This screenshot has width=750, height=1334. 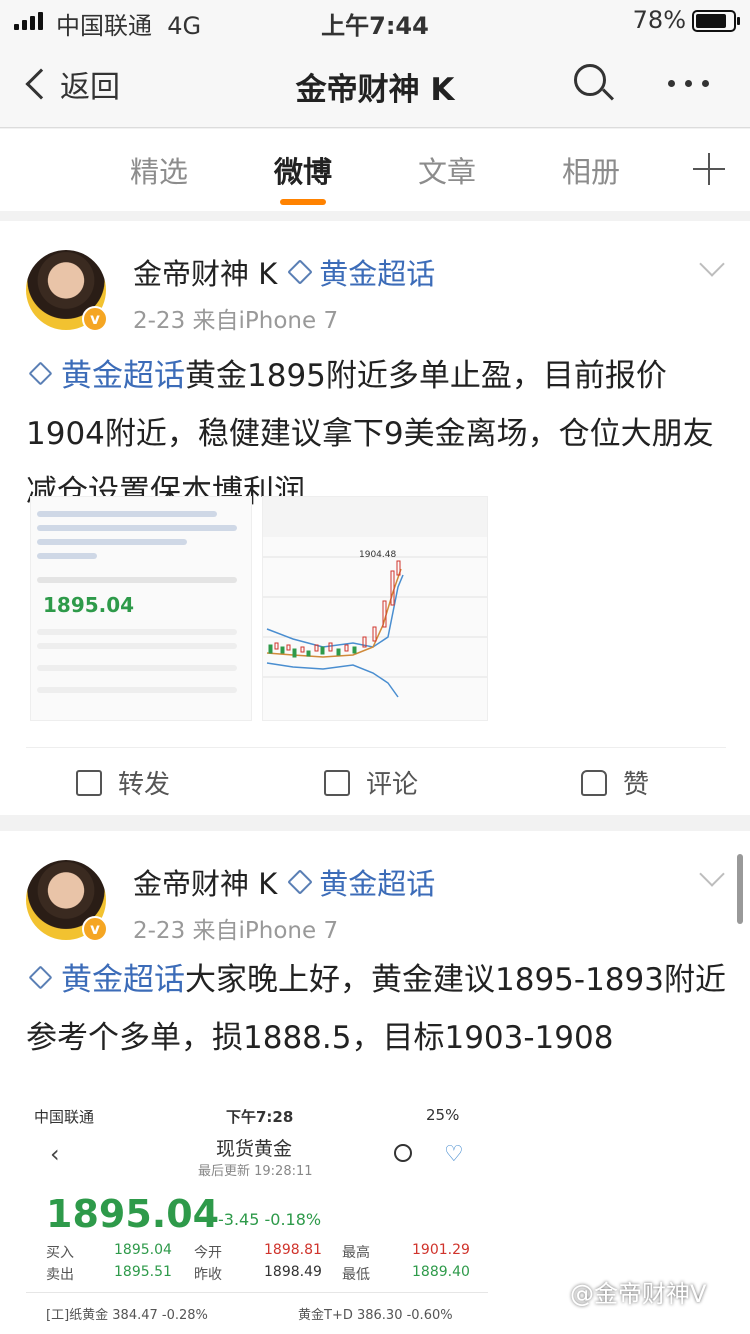 What do you see at coordinates (591, 170) in the screenshot?
I see `tab-album: 相册` at bounding box center [591, 170].